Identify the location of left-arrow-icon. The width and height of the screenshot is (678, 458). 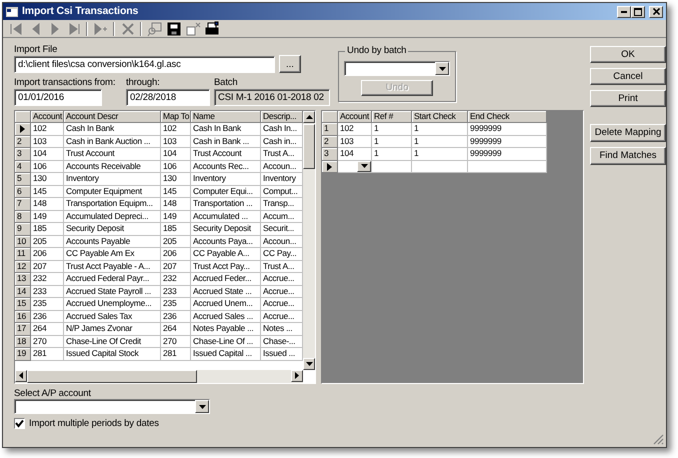
(21, 376).